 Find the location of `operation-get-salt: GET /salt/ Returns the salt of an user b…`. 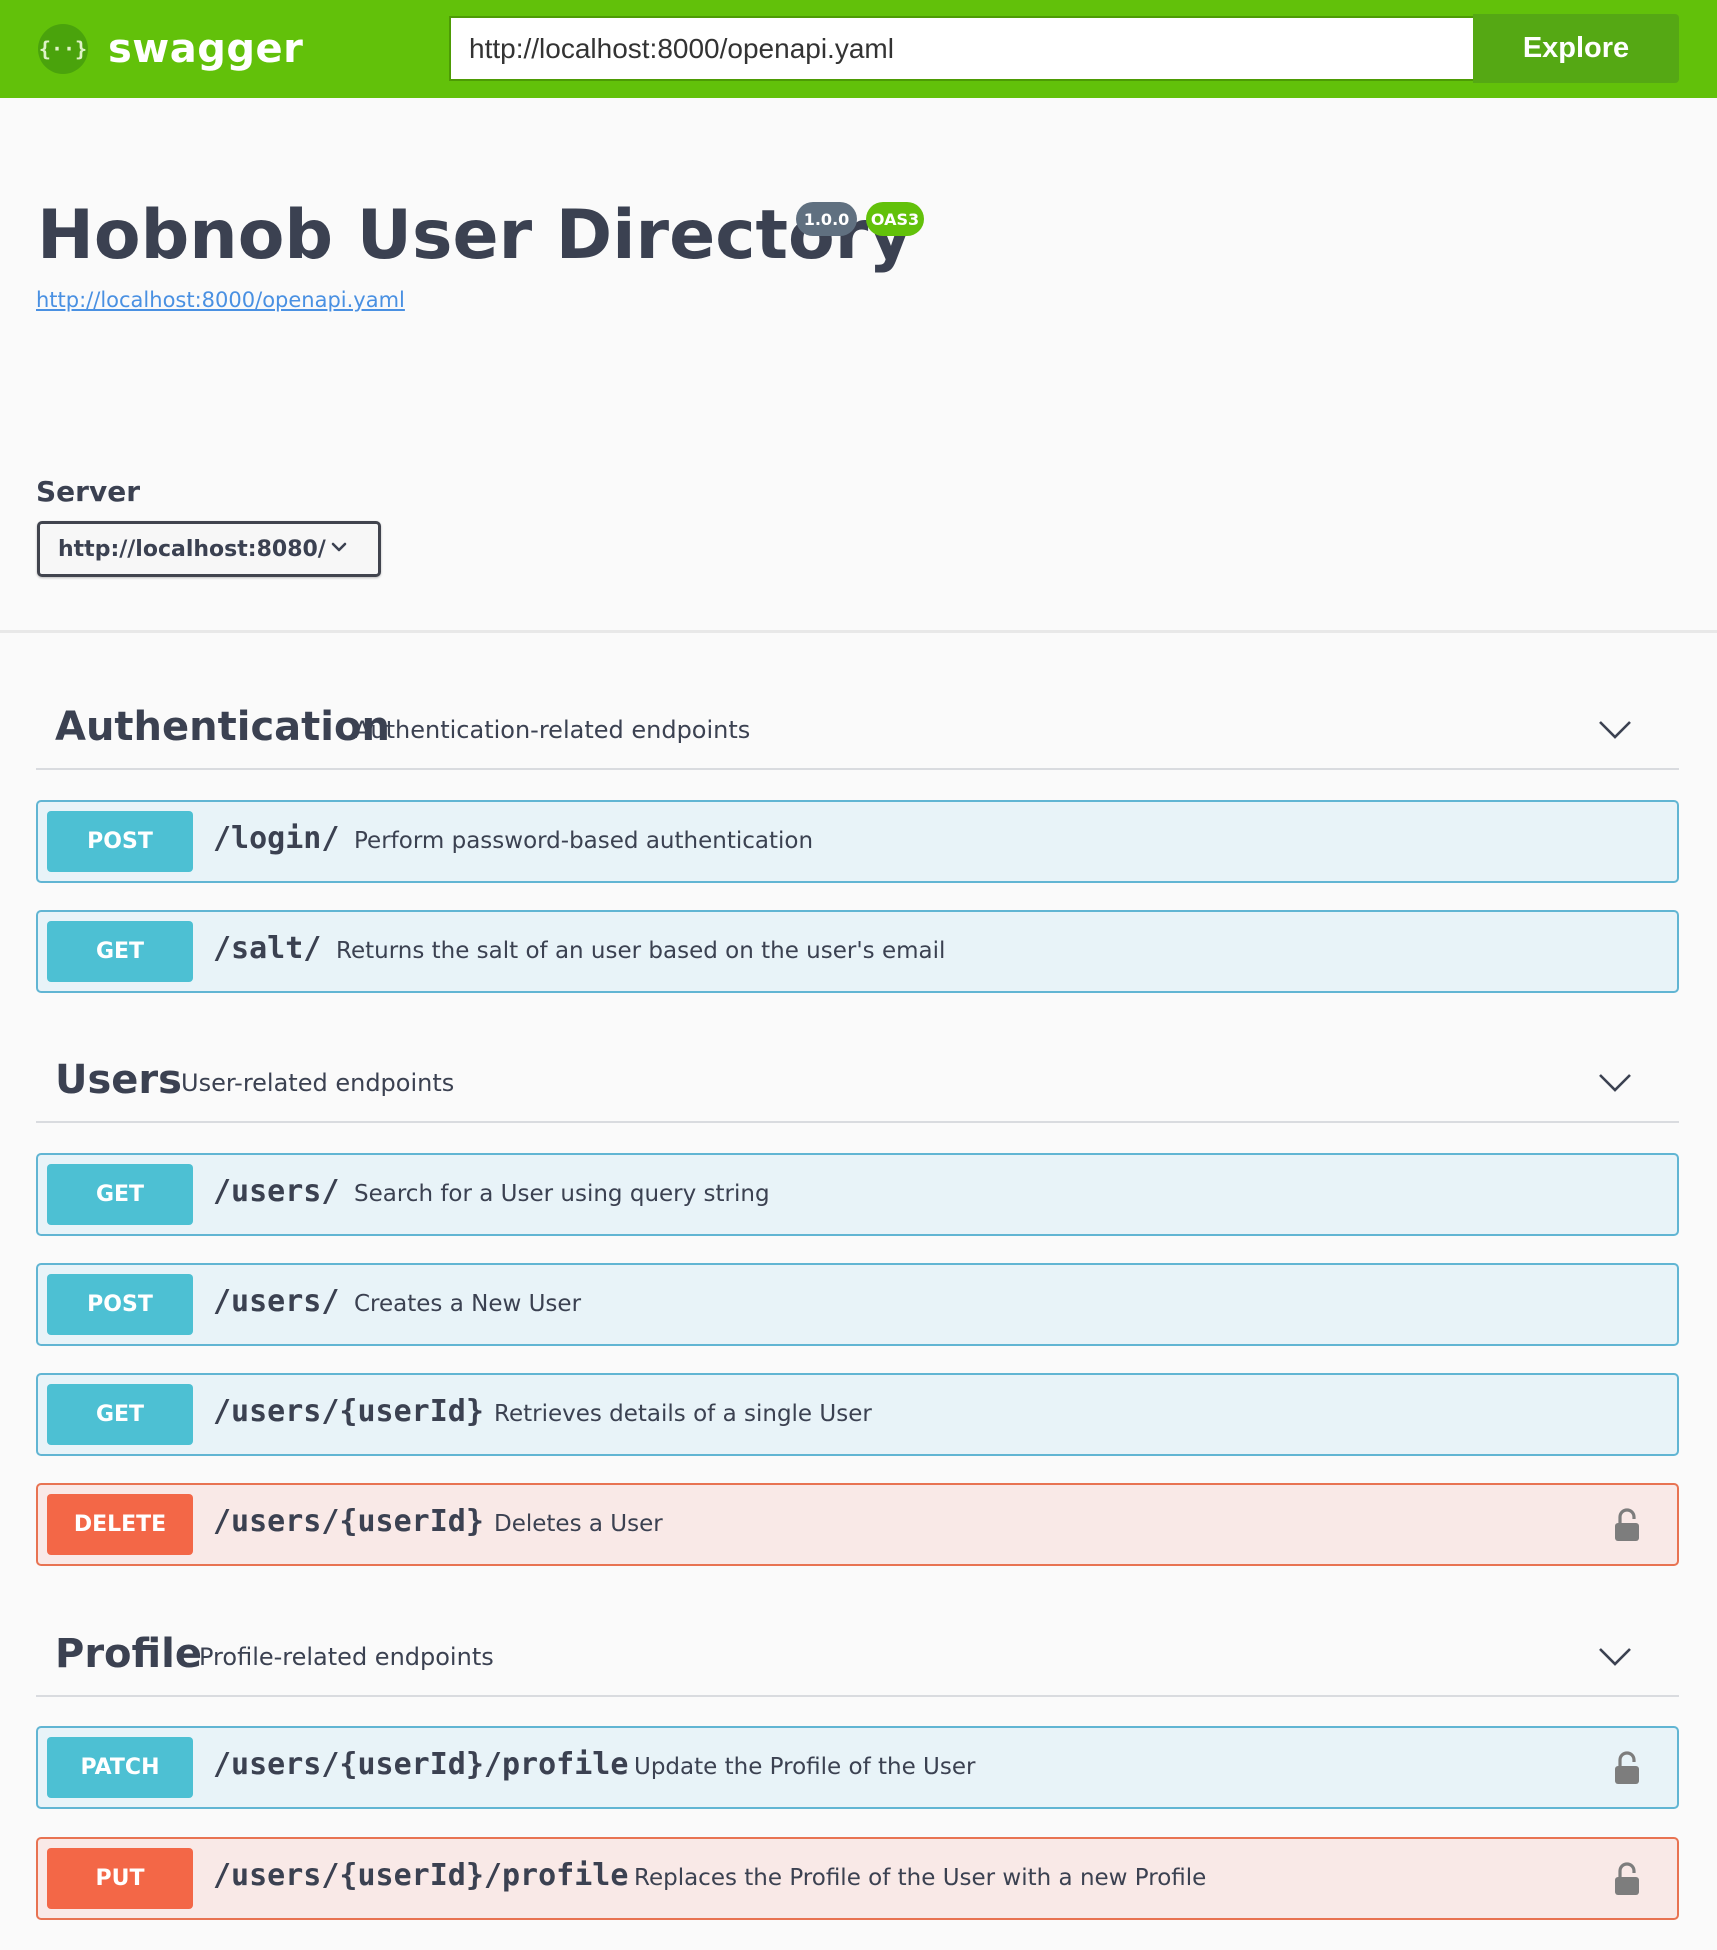

operation-get-salt: GET /salt/ Returns the salt of an user b… is located at coordinates (857, 951).